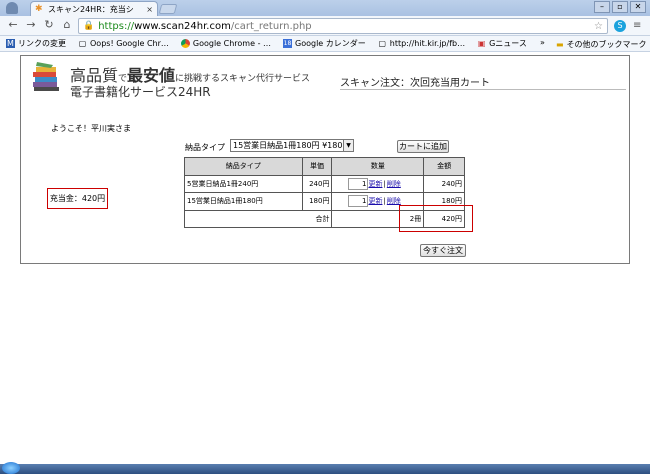 The width and height of the screenshot is (650, 474). What do you see at coordinates (205, 147) in the screenshot?
I see `delivery-type-label: 納品タイプ` at bounding box center [205, 147].